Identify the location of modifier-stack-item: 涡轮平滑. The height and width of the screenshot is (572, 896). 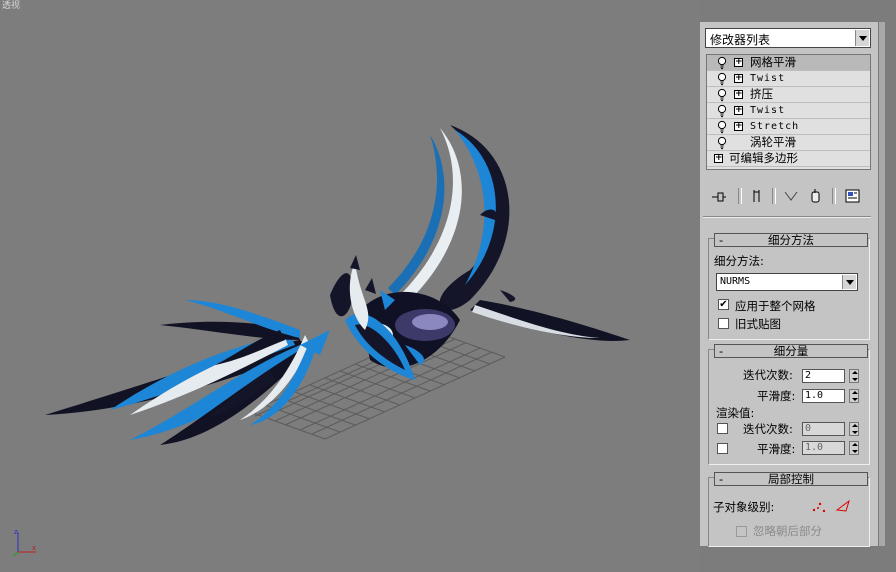
(788, 143).